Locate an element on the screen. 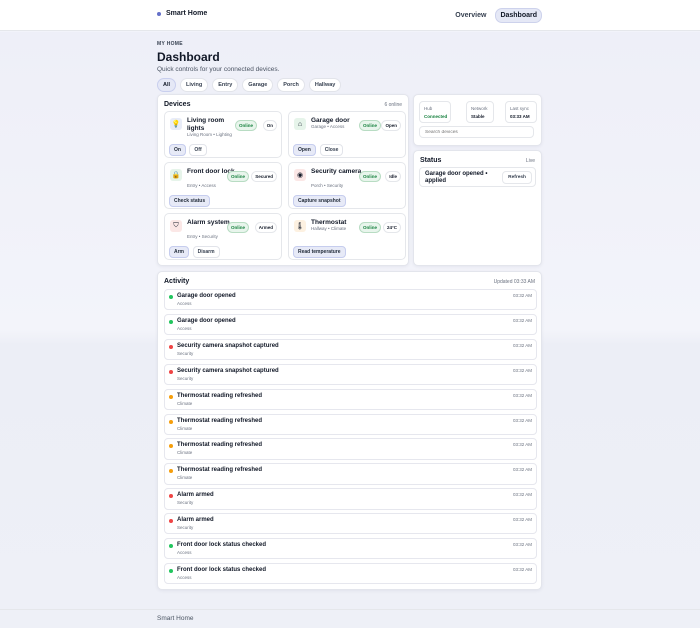  stat-value: Connected is located at coordinates (436, 116).